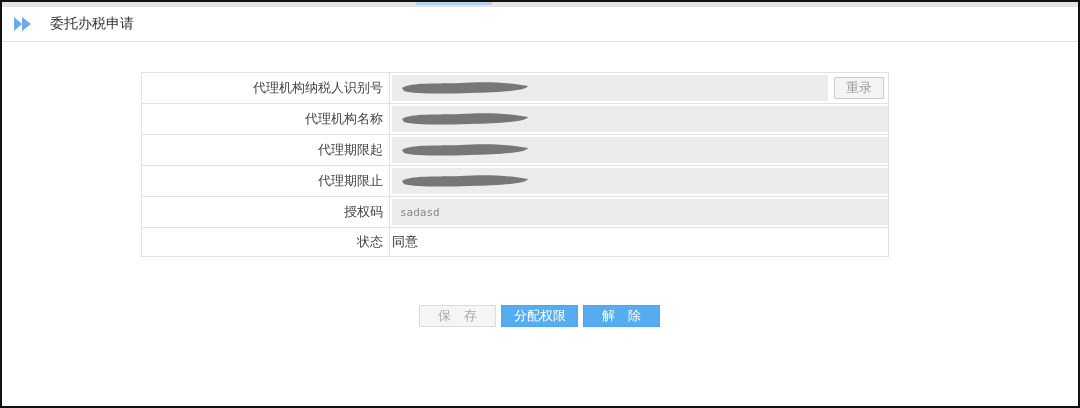 This screenshot has width=1080, height=408. Describe the element at coordinates (405, 241) in the screenshot. I see `status-value: 同意` at that location.